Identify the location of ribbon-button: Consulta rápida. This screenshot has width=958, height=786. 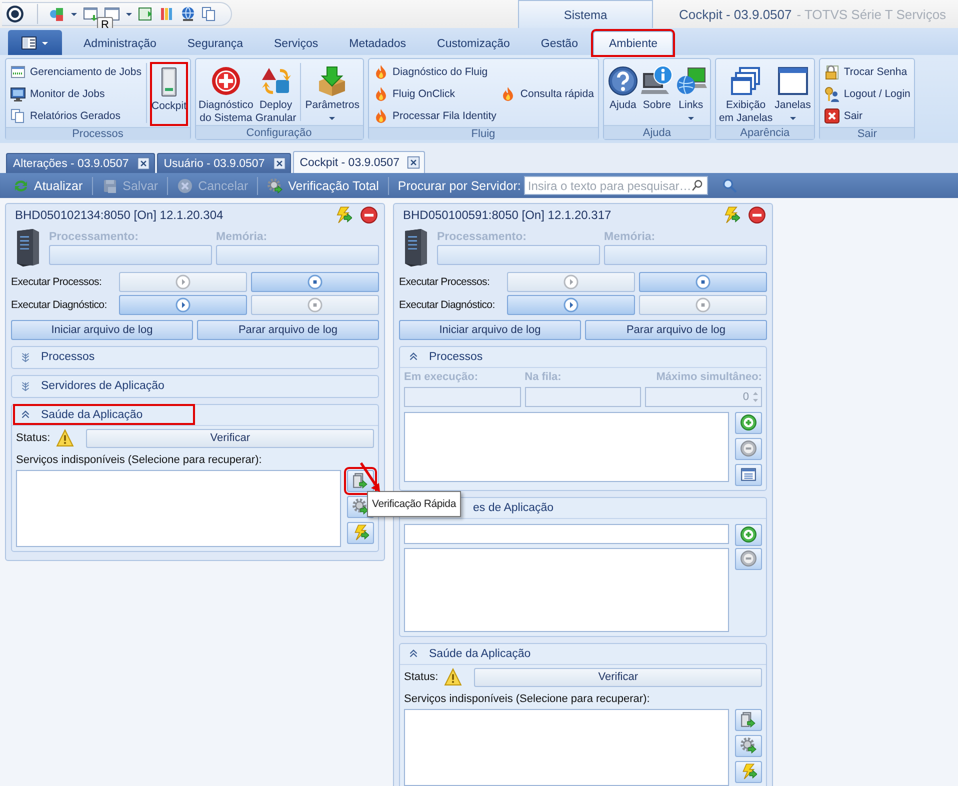
(547, 94).